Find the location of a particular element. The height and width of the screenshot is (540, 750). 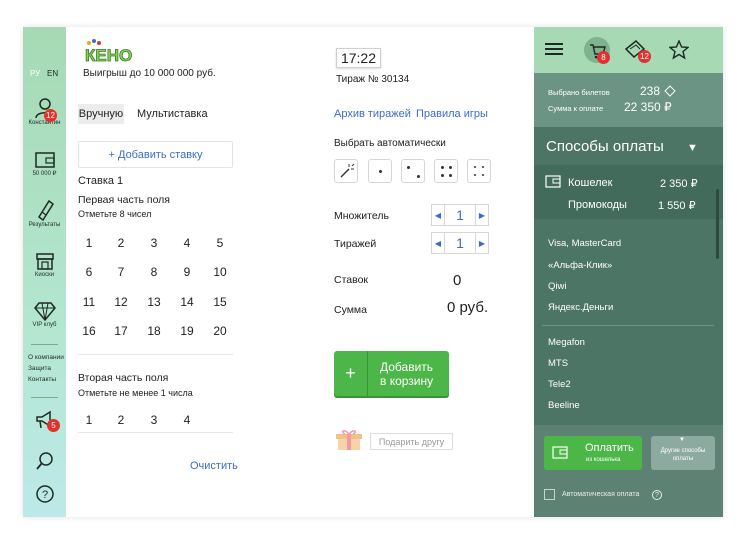

number-cell: 19 is located at coordinates (187, 331).